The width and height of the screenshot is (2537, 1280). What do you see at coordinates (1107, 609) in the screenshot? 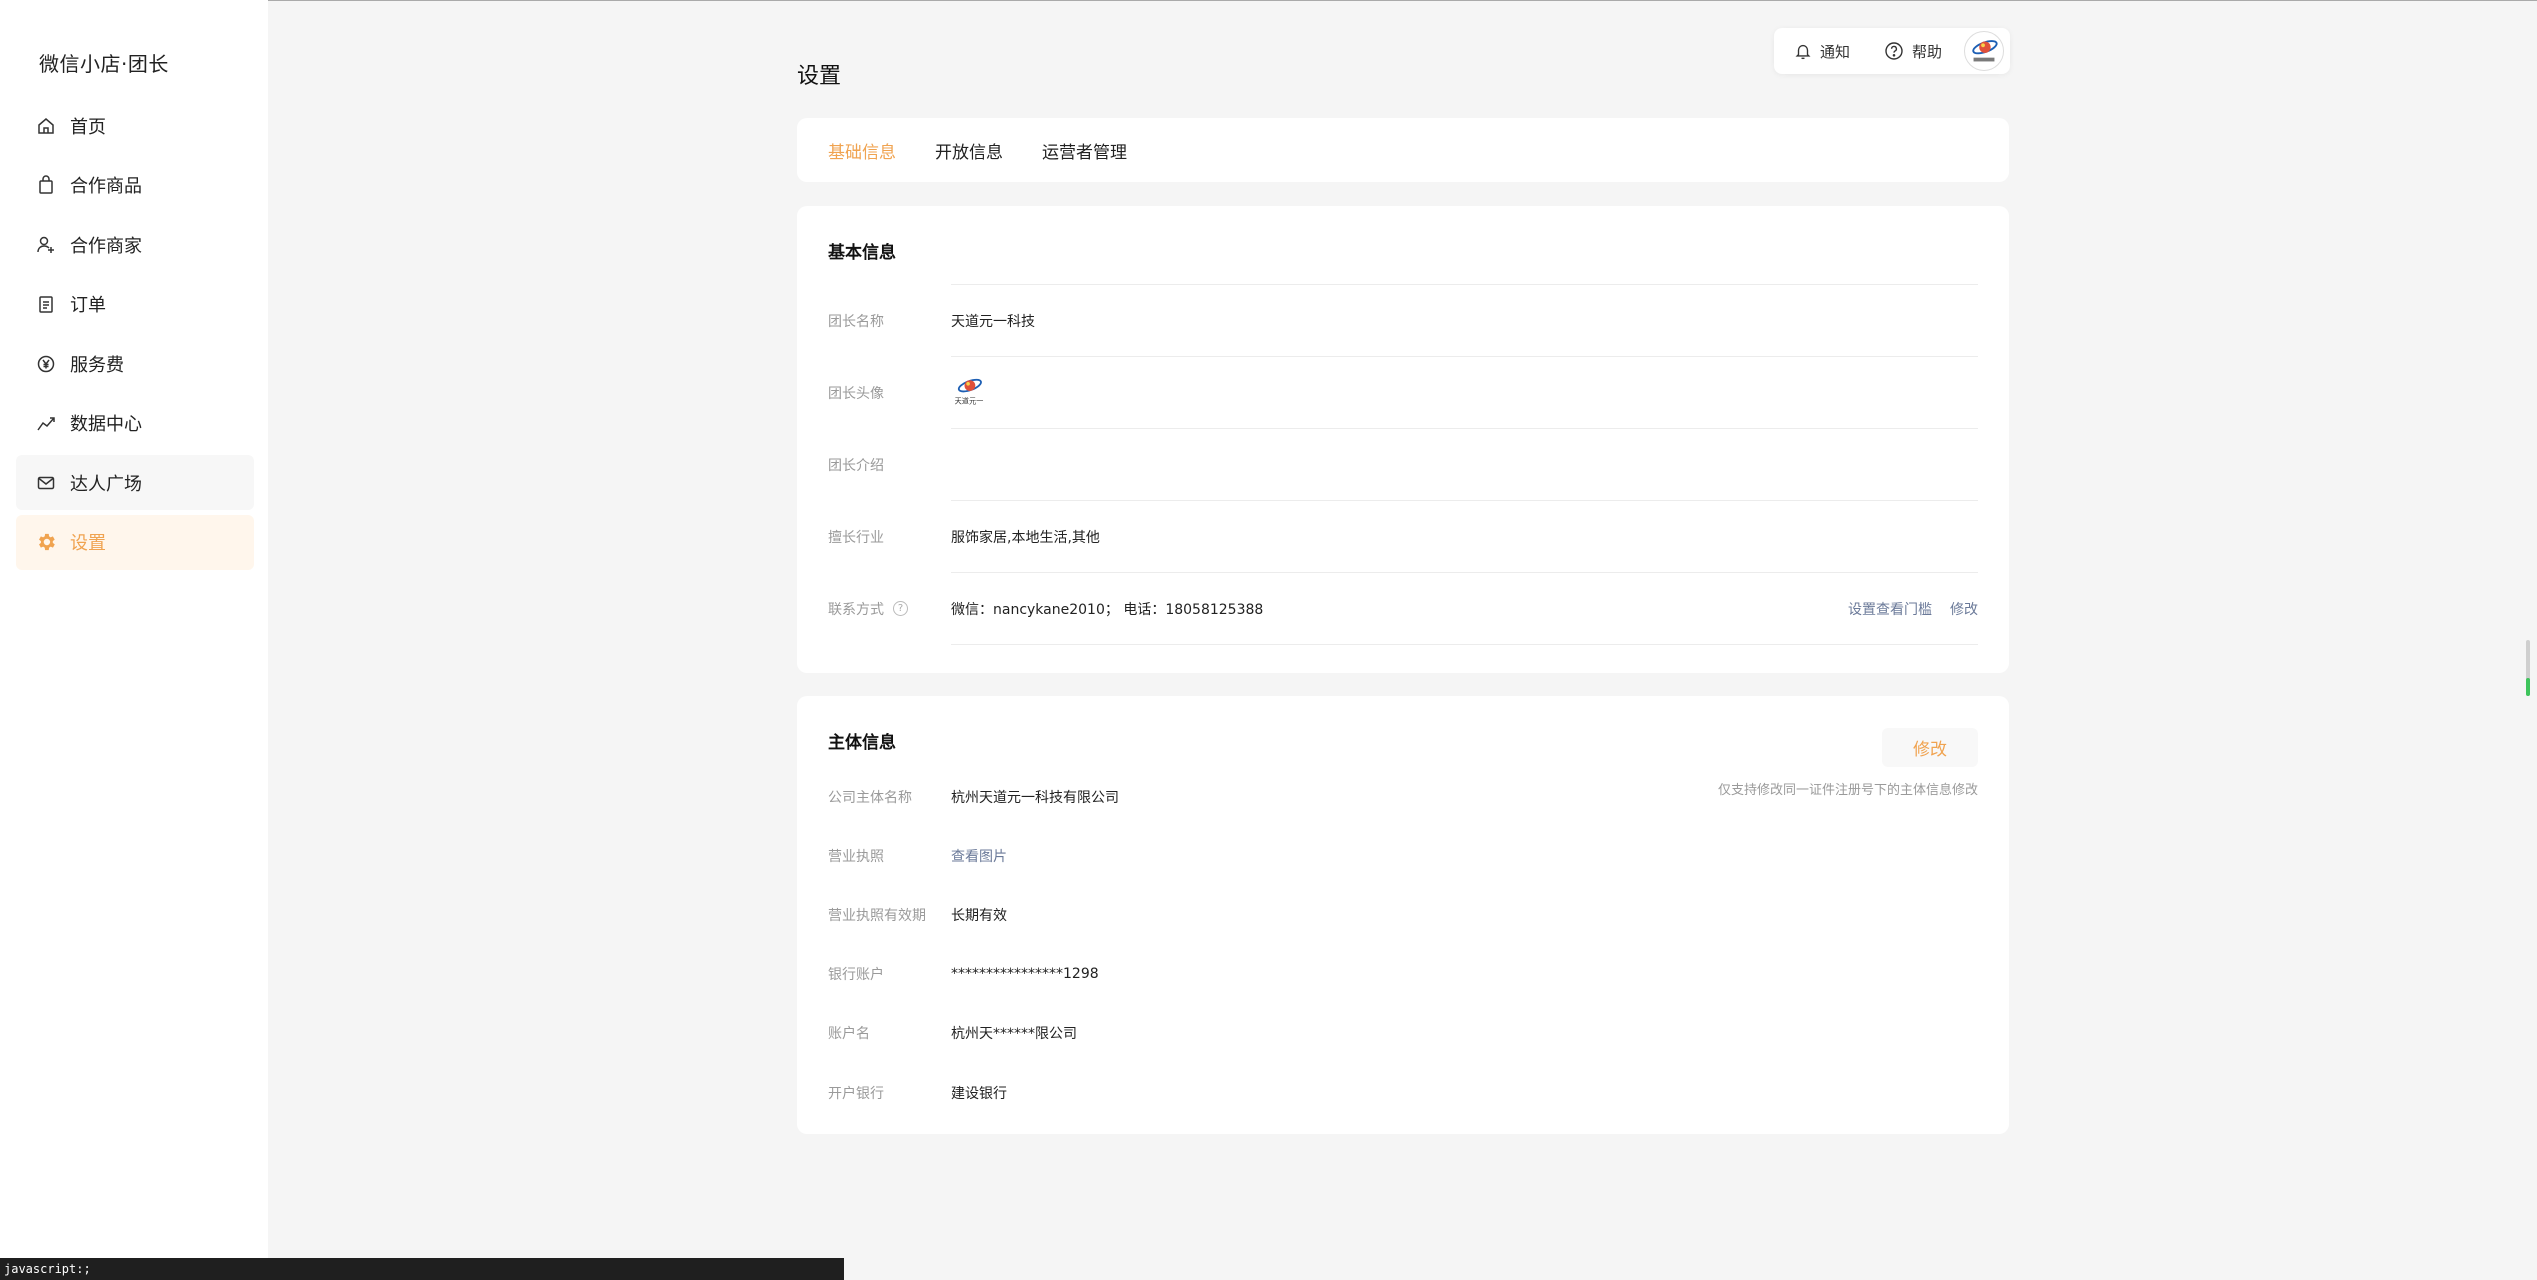
I see `row-value: 微信：nancykane2010； 电话：18058125388` at bounding box center [1107, 609].